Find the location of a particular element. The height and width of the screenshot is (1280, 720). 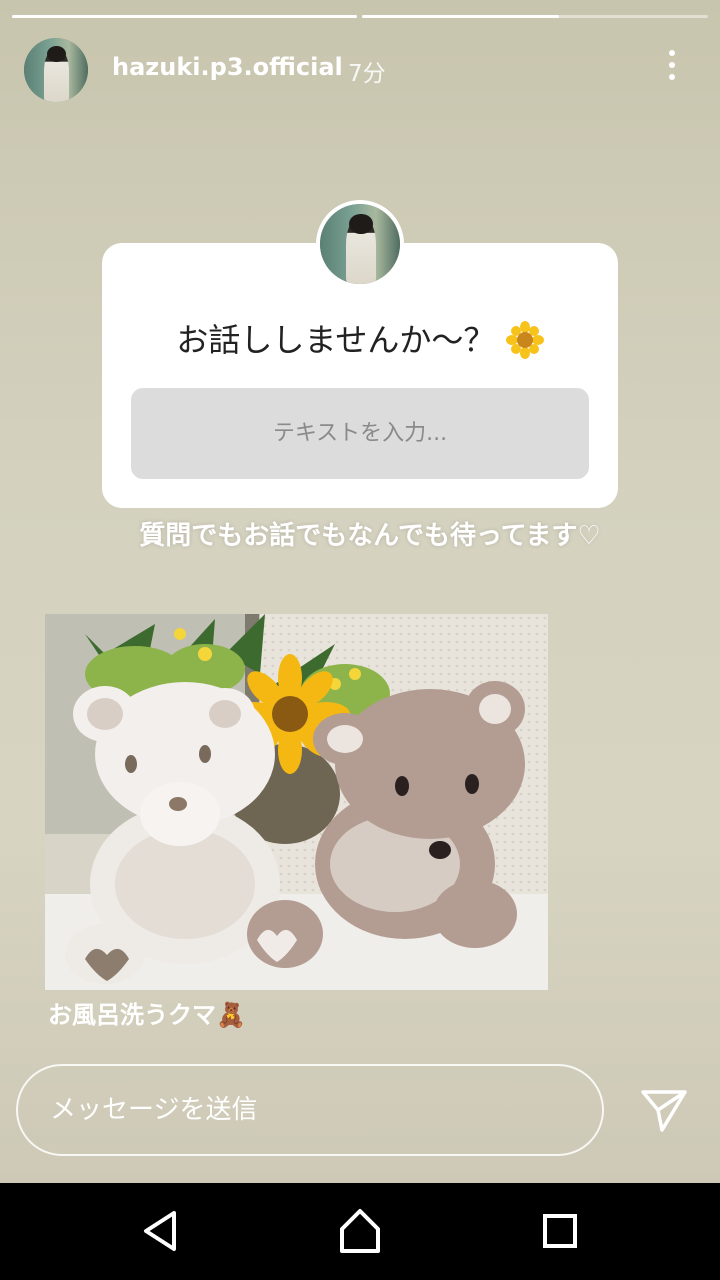

username: hazuki.p3.official is located at coordinates (227, 67).